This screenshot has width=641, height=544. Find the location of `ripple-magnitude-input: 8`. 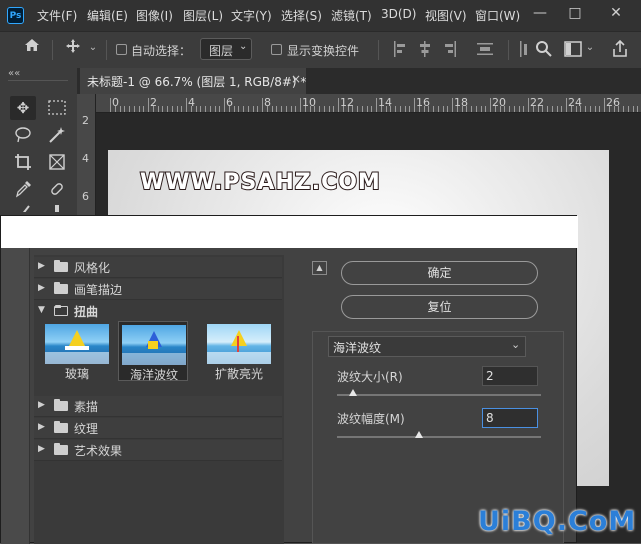

ripple-magnitude-input: 8 is located at coordinates (510, 418).